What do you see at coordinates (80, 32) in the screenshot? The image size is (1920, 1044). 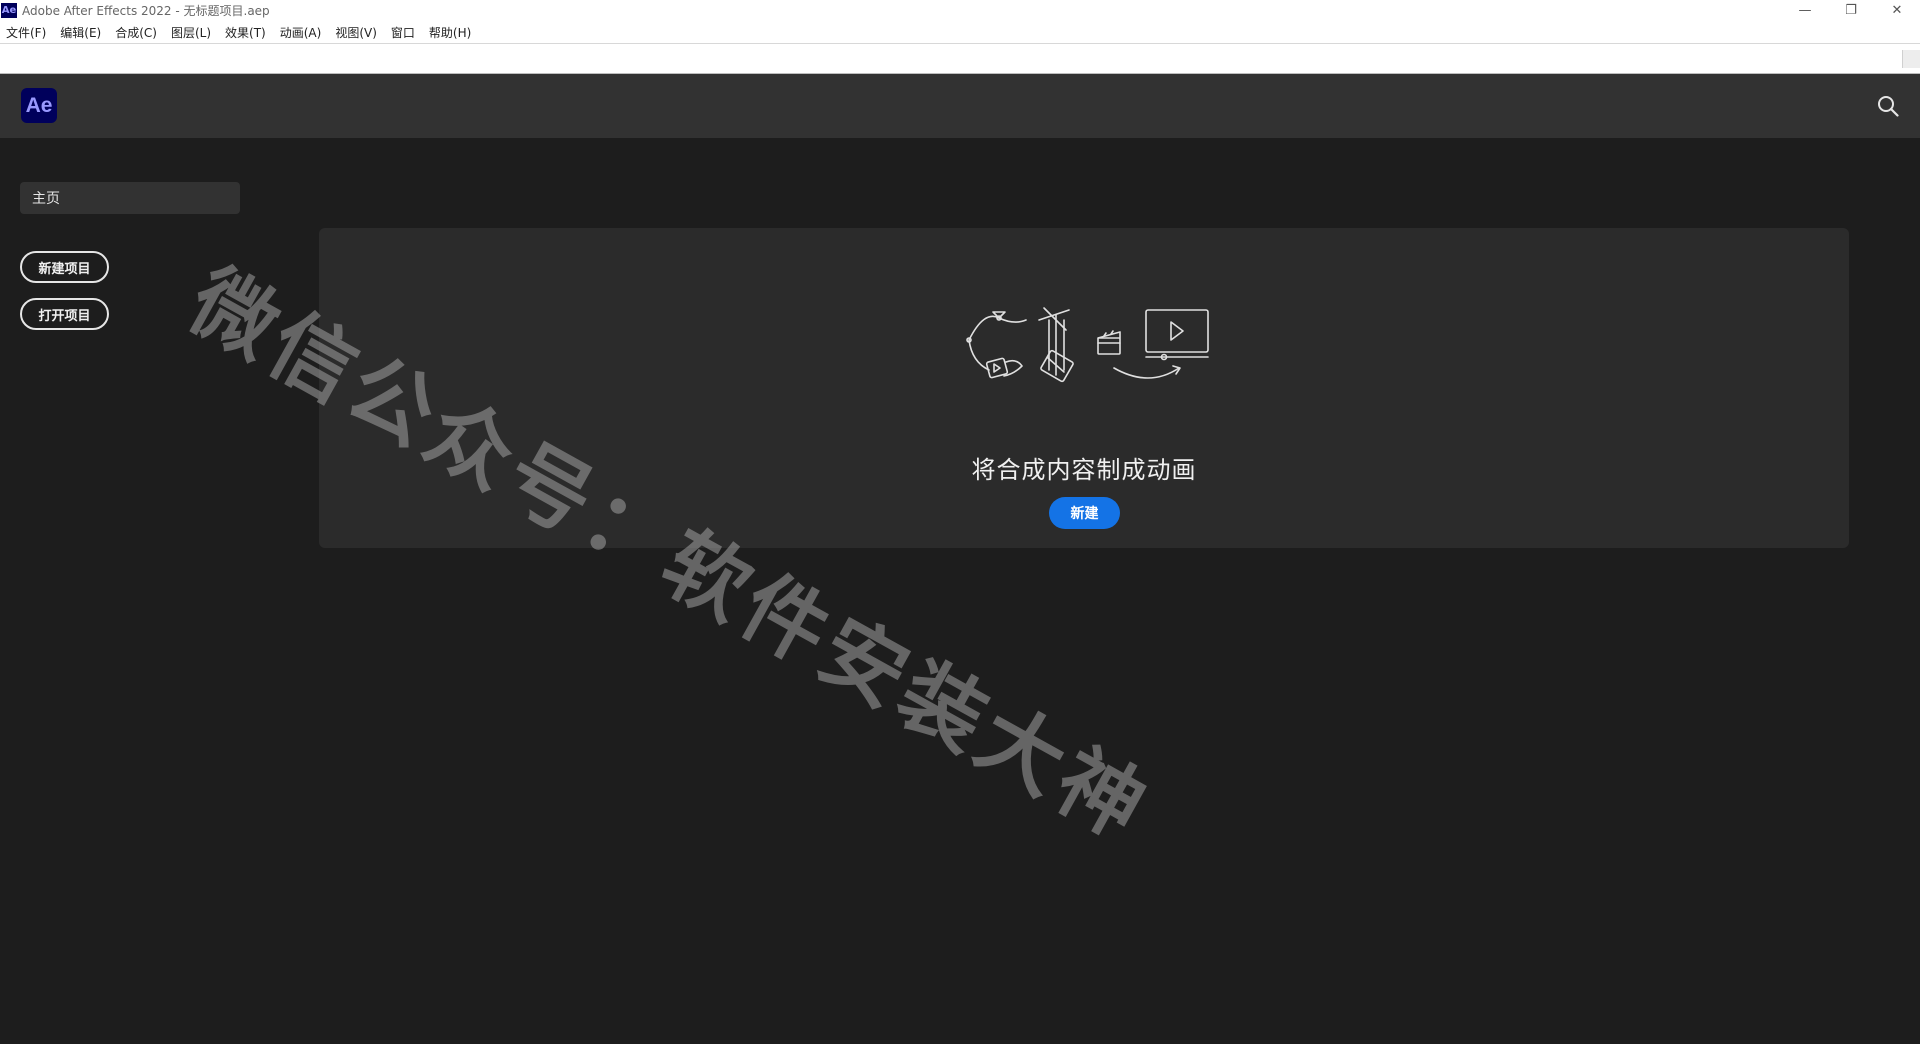 I see `menu-edit: 编辑(E)` at bounding box center [80, 32].